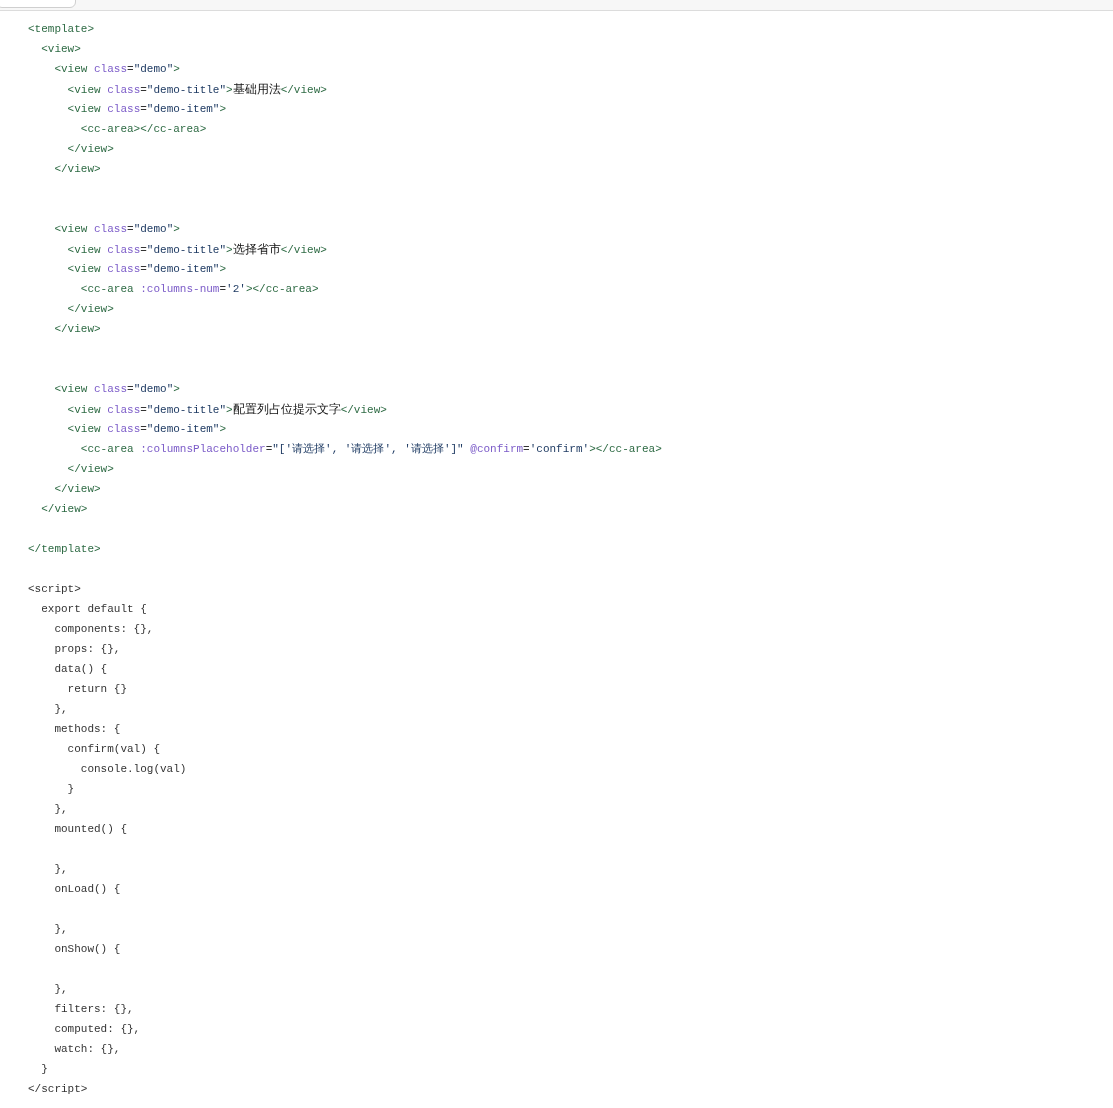 Image resolution: width=1113 pixels, height=1108 pixels. What do you see at coordinates (54, 589) in the screenshot?
I see `code-line: <script>` at bounding box center [54, 589].